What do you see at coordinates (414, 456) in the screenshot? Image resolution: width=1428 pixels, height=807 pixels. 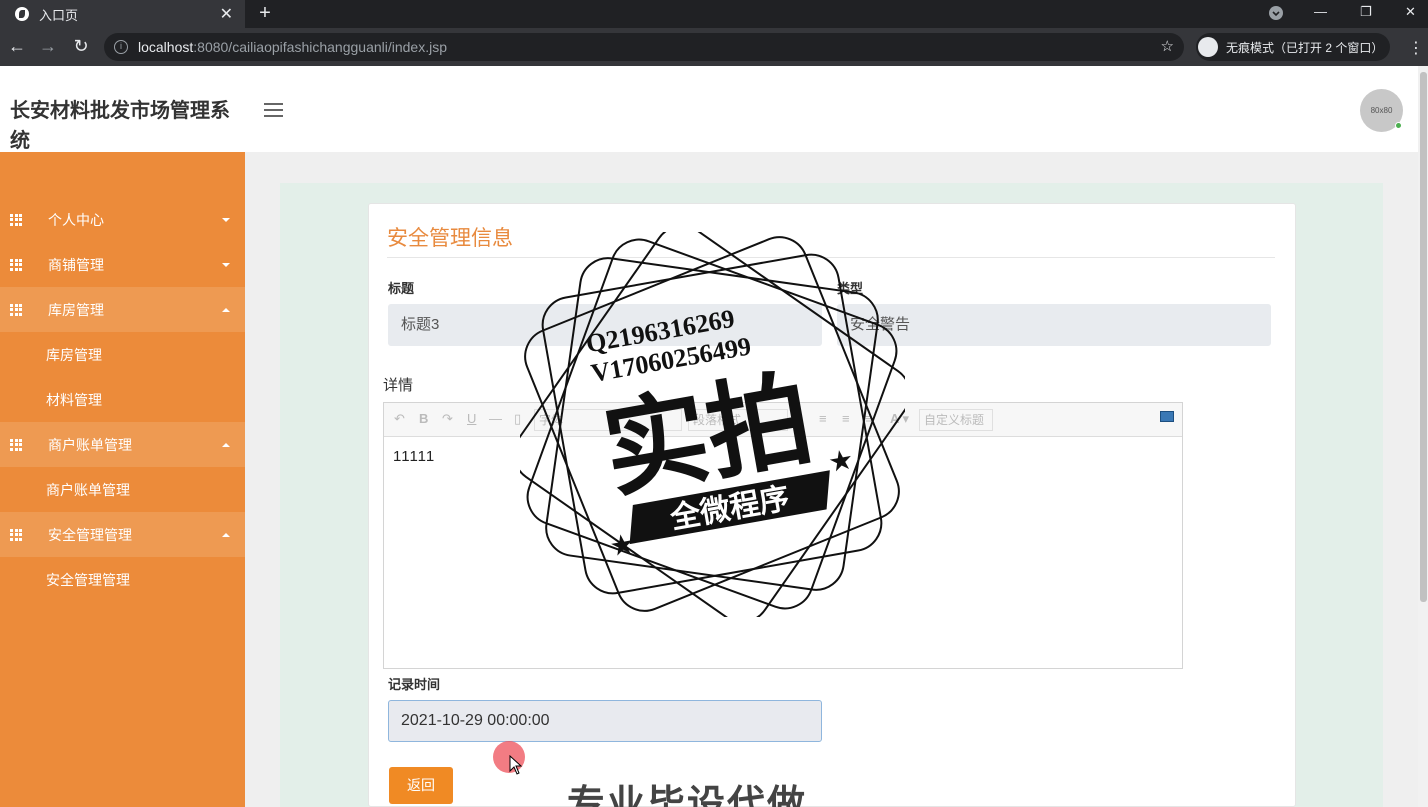 I see `editor-content: 11111` at bounding box center [414, 456].